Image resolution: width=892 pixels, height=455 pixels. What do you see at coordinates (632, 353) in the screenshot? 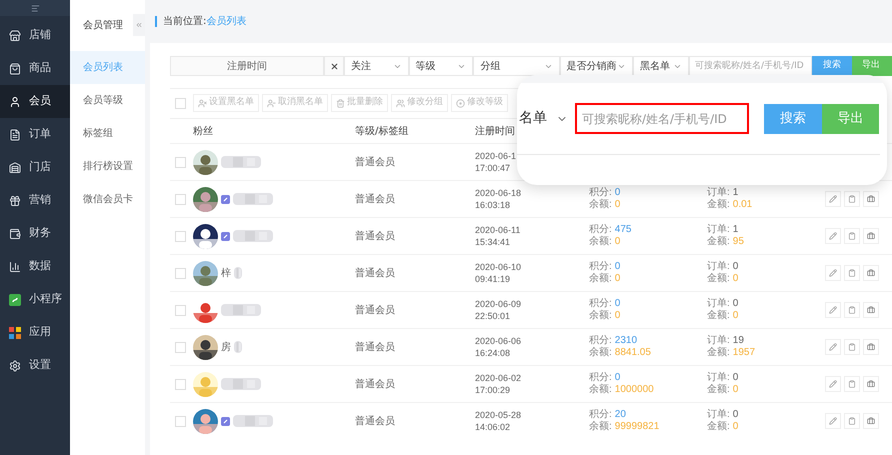
I see `balance-value: 8841.05` at bounding box center [632, 353].